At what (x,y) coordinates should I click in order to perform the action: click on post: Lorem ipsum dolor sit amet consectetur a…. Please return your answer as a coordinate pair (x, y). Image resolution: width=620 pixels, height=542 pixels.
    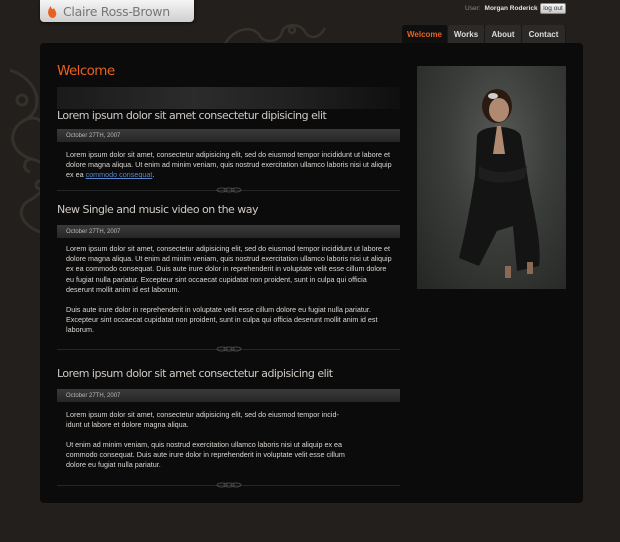
    Looking at the image, I should click on (228, 428).